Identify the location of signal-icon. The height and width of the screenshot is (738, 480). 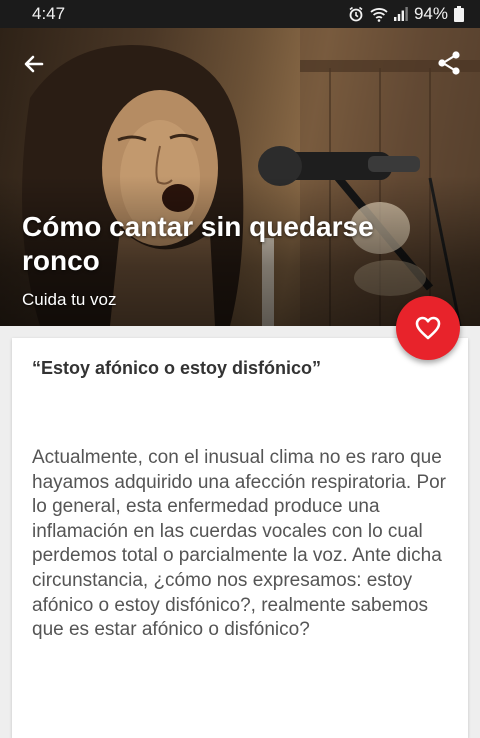
(400, 14).